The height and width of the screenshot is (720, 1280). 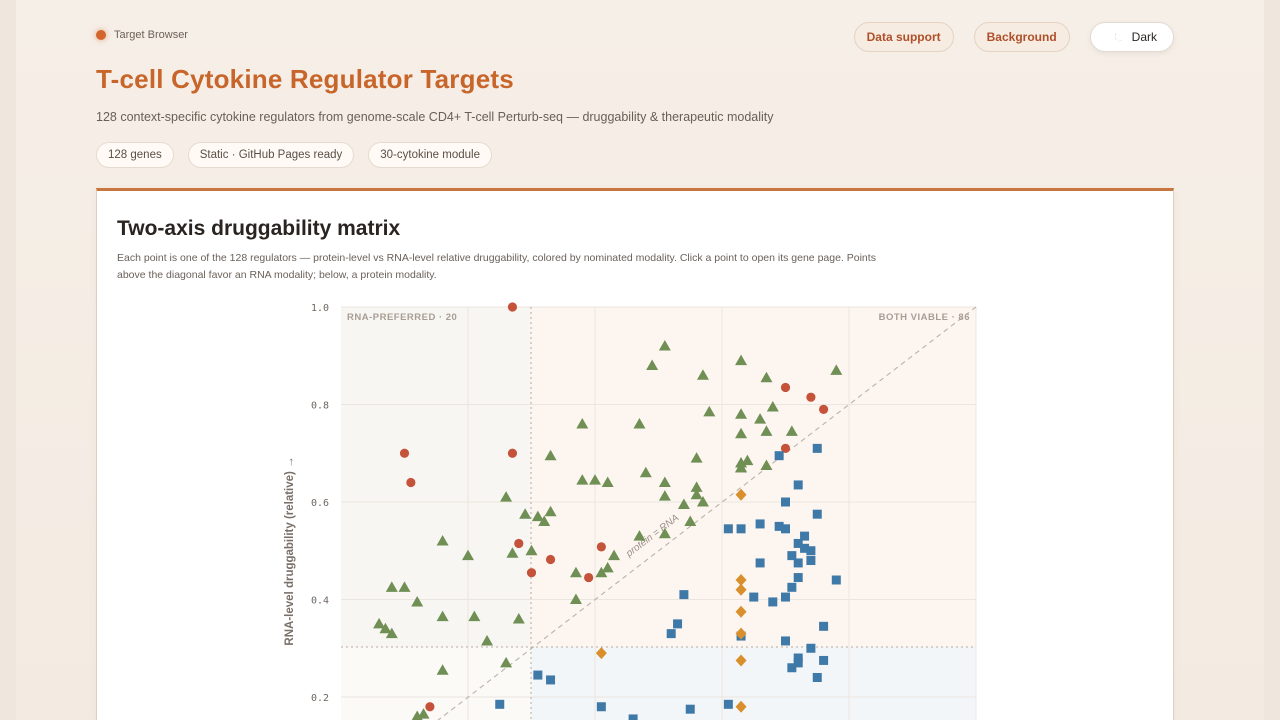 I want to click on quadrant-top-left, so click(x=436, y=477).